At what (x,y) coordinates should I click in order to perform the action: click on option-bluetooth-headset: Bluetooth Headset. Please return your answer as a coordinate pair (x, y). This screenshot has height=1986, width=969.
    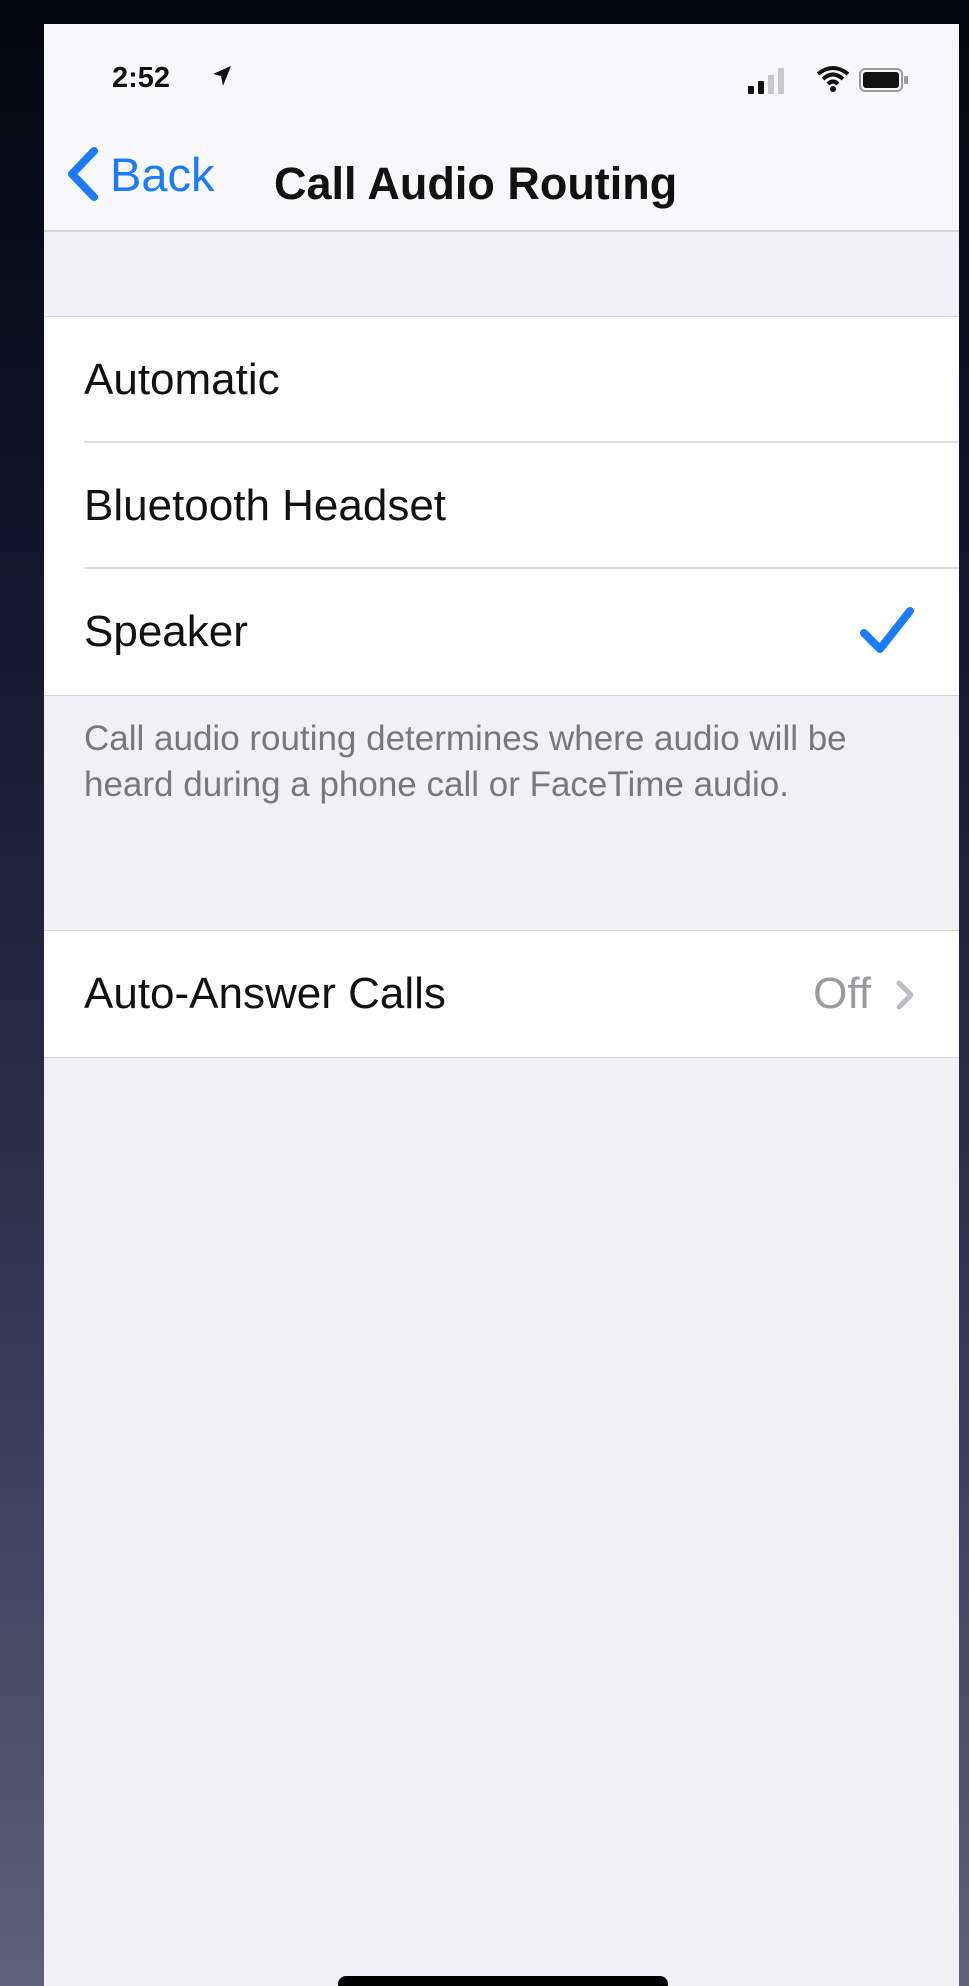
    Looking at the image, I should click on (501, 506).